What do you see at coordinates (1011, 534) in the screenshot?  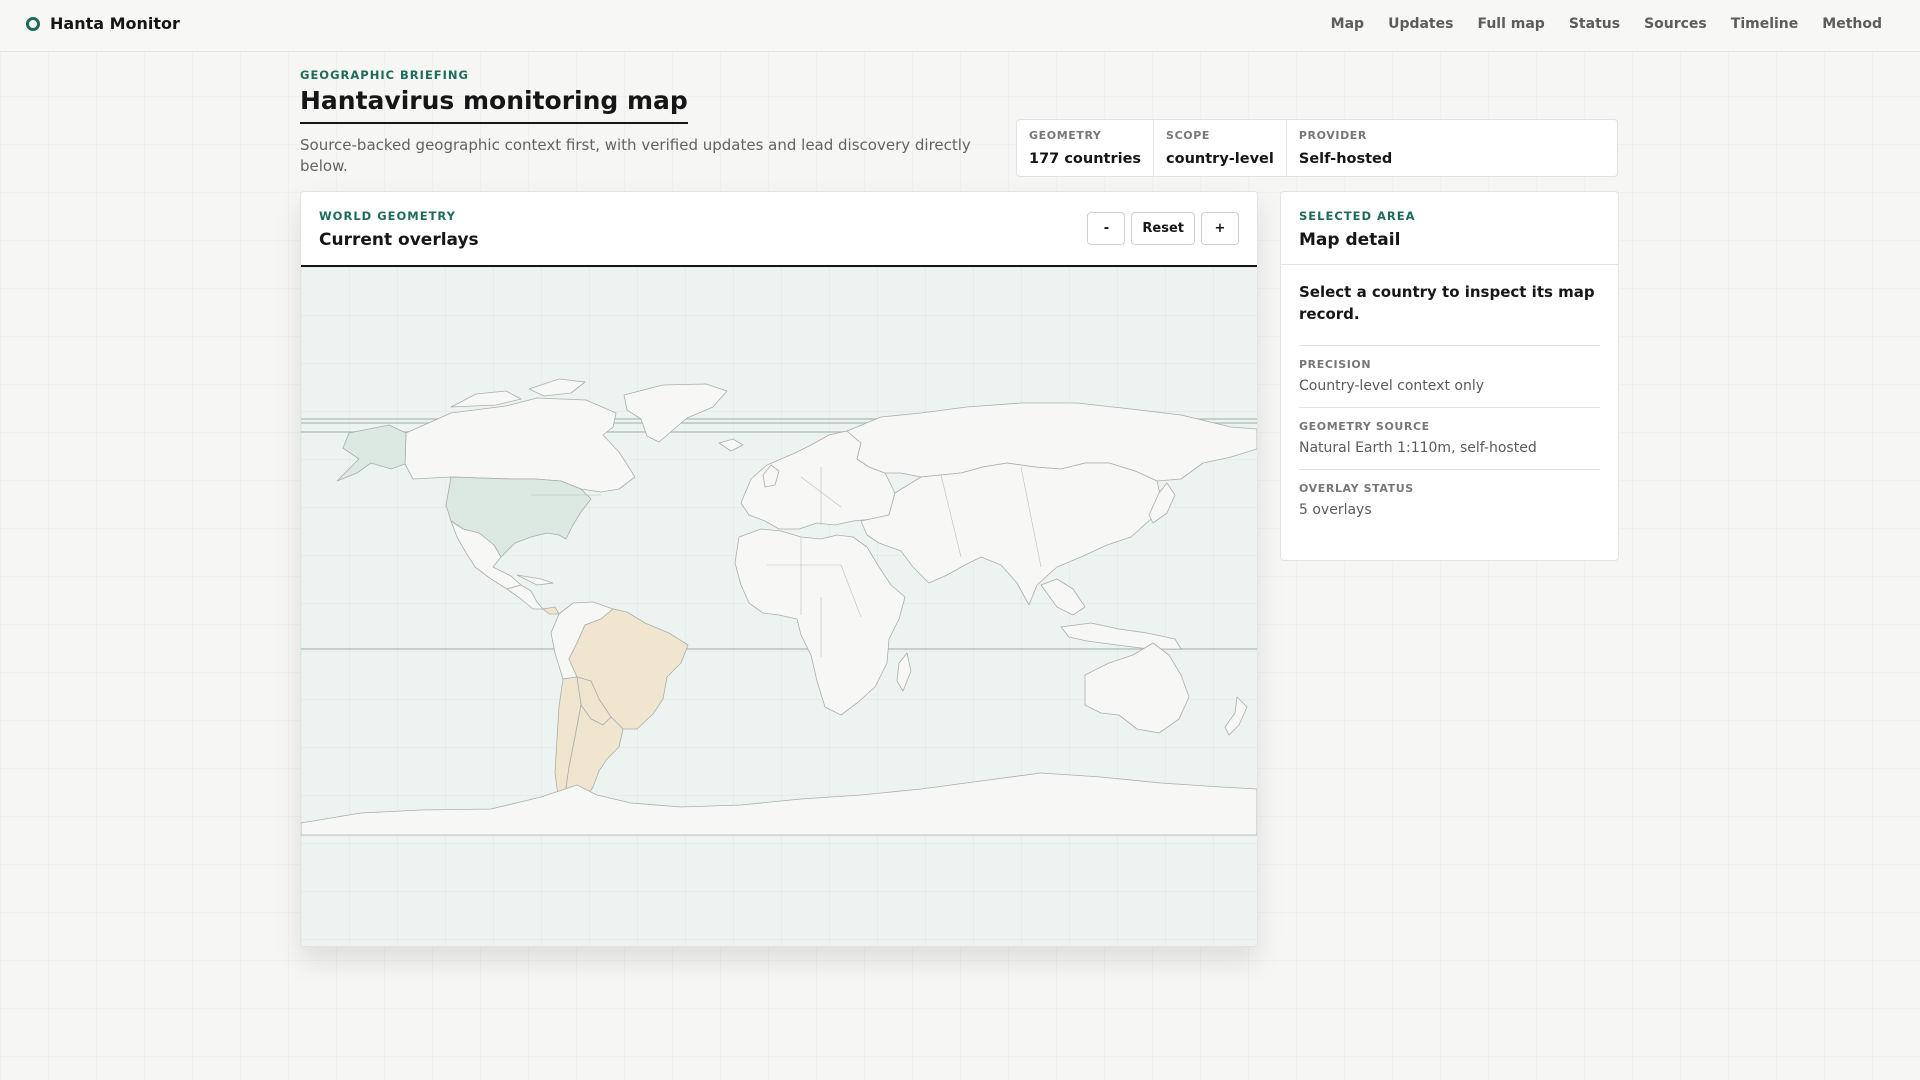 I see `region-middle-east-asia` at bounding box center [1011, 534].